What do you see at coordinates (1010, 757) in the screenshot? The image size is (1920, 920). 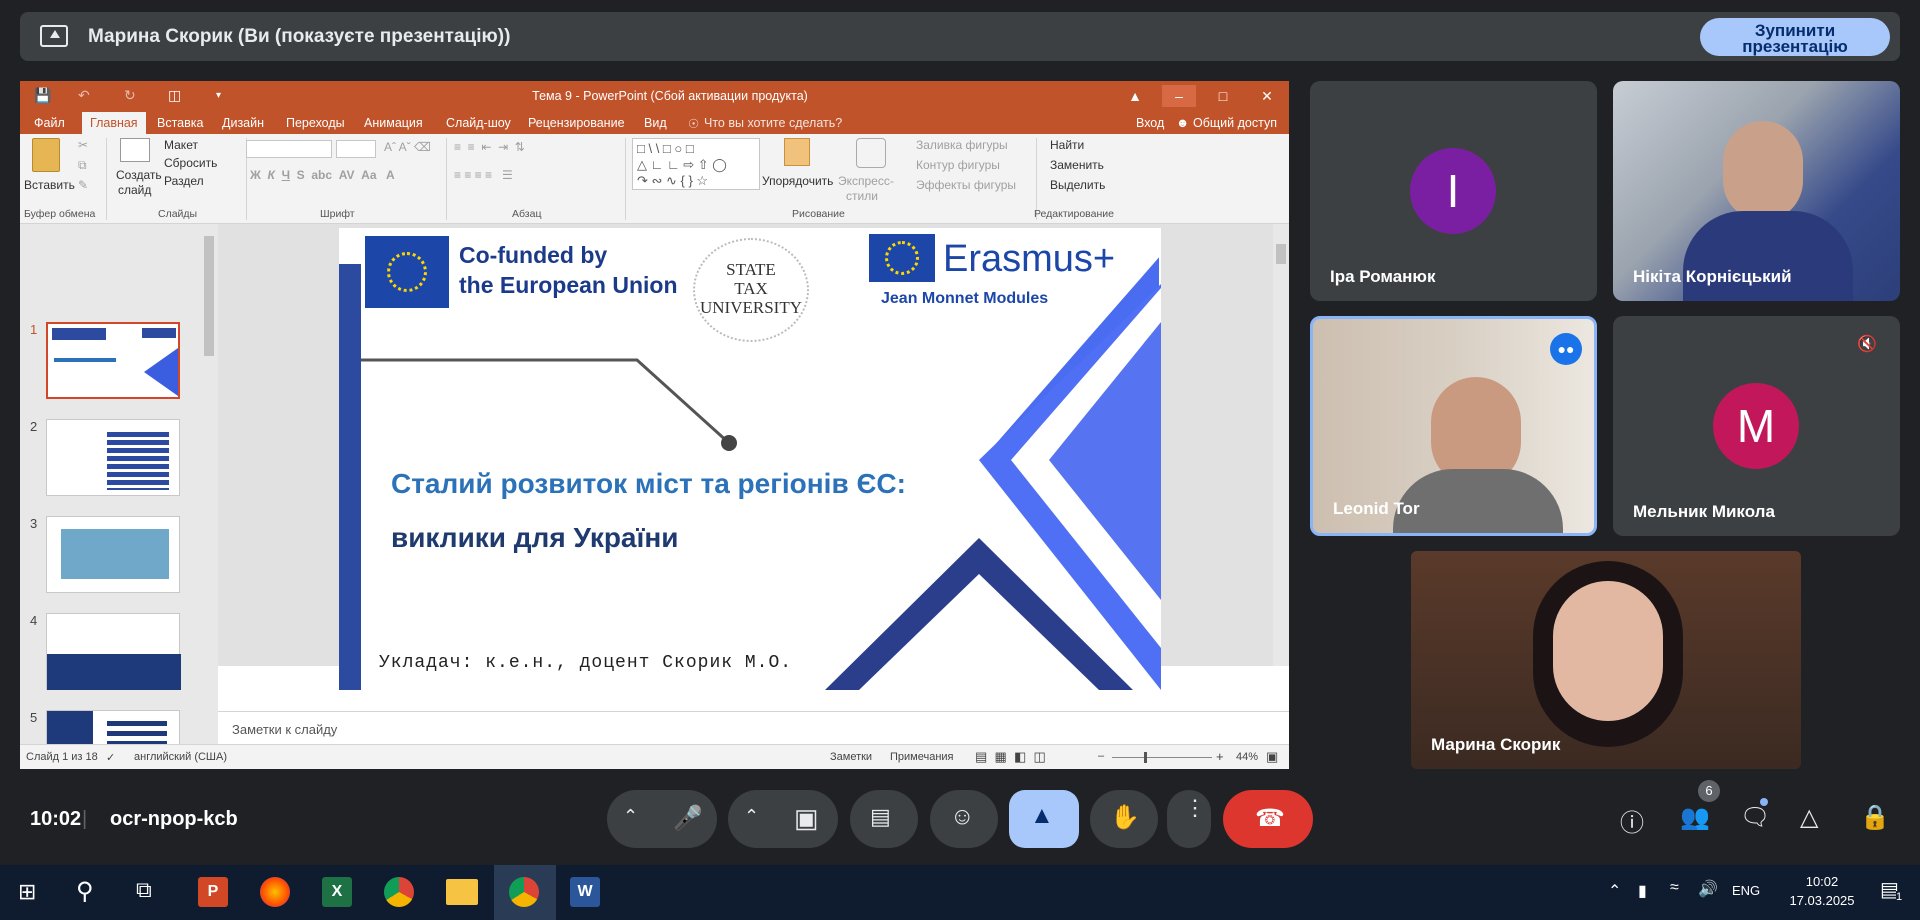 I see `view-buttons: ▤ ▦ ◧ ◫` at bounding box center [1010, 757].